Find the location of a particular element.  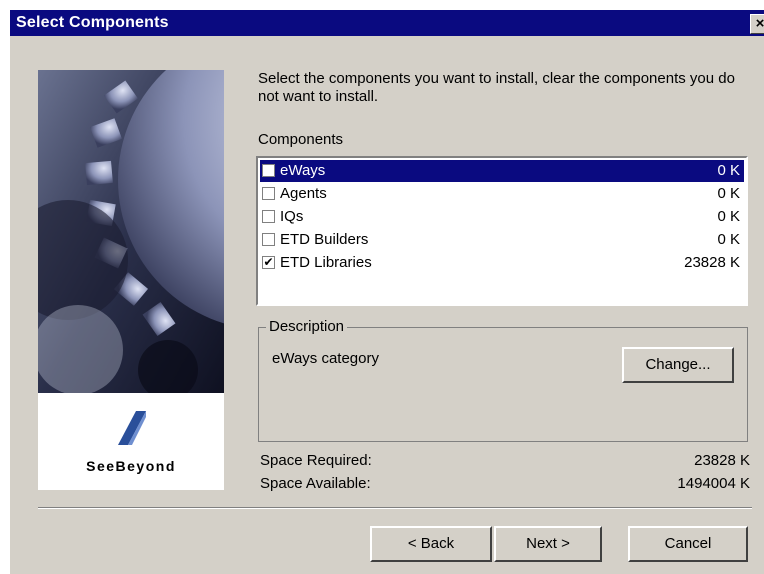

logo-text: SeeBeyond is located at coordinates (131, 466).